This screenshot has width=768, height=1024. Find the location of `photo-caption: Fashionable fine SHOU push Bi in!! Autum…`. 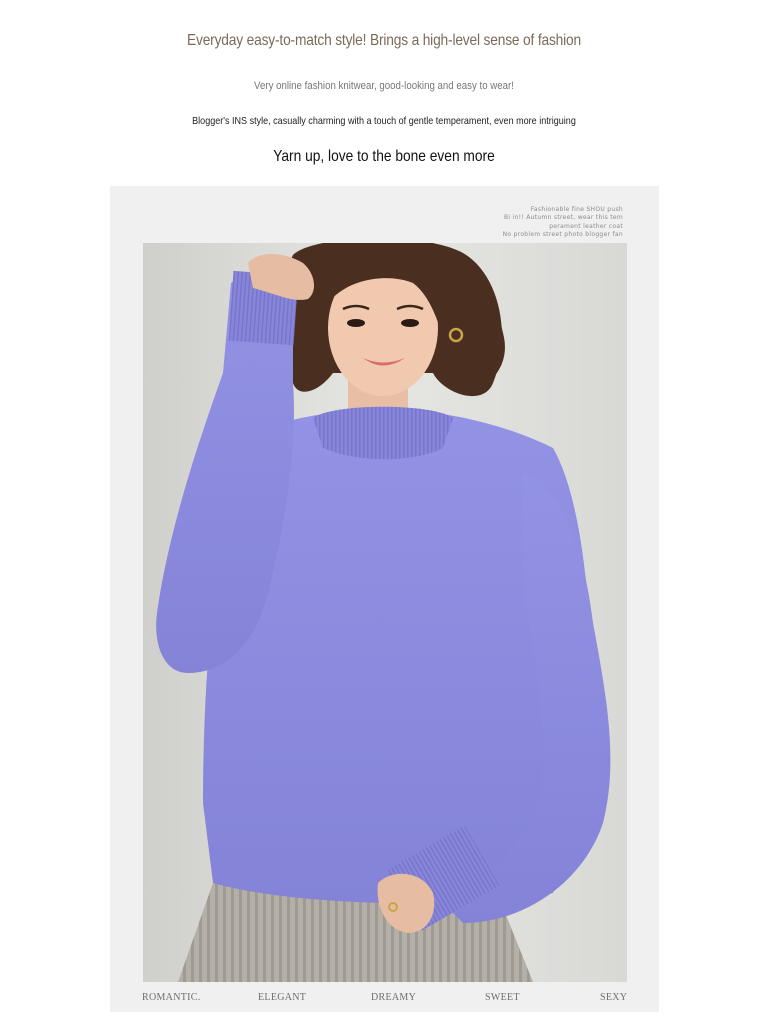

photo-caption: Fashionable fine SHOU push Bi in!! Autum… is located at coordinates (563, 222).